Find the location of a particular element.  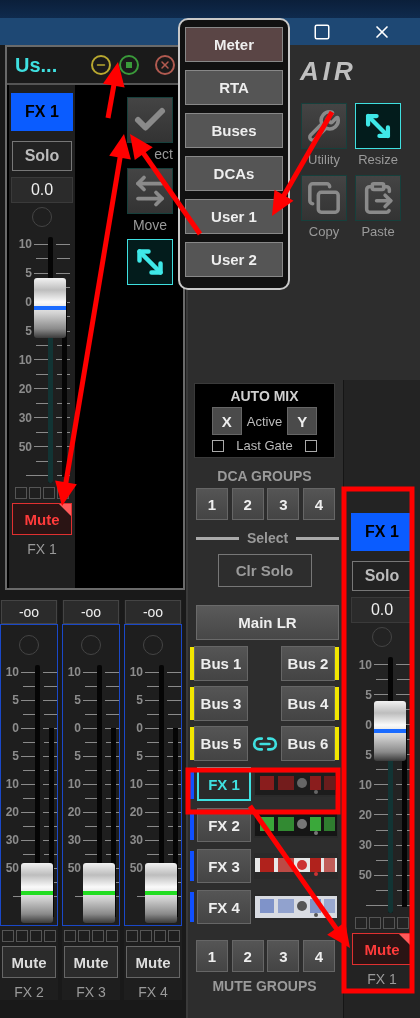

tool-label: Move is located at coordinates (150, 225).